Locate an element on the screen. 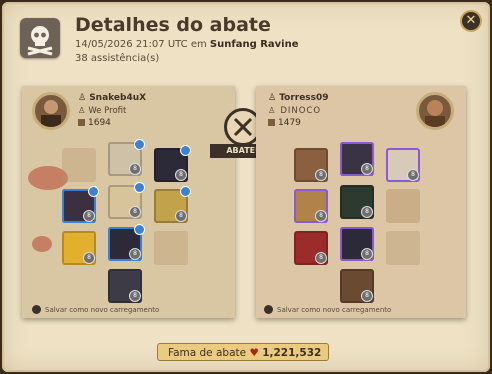  victim-guild: ♙ DINOCO is located at coordinates (295, 111).